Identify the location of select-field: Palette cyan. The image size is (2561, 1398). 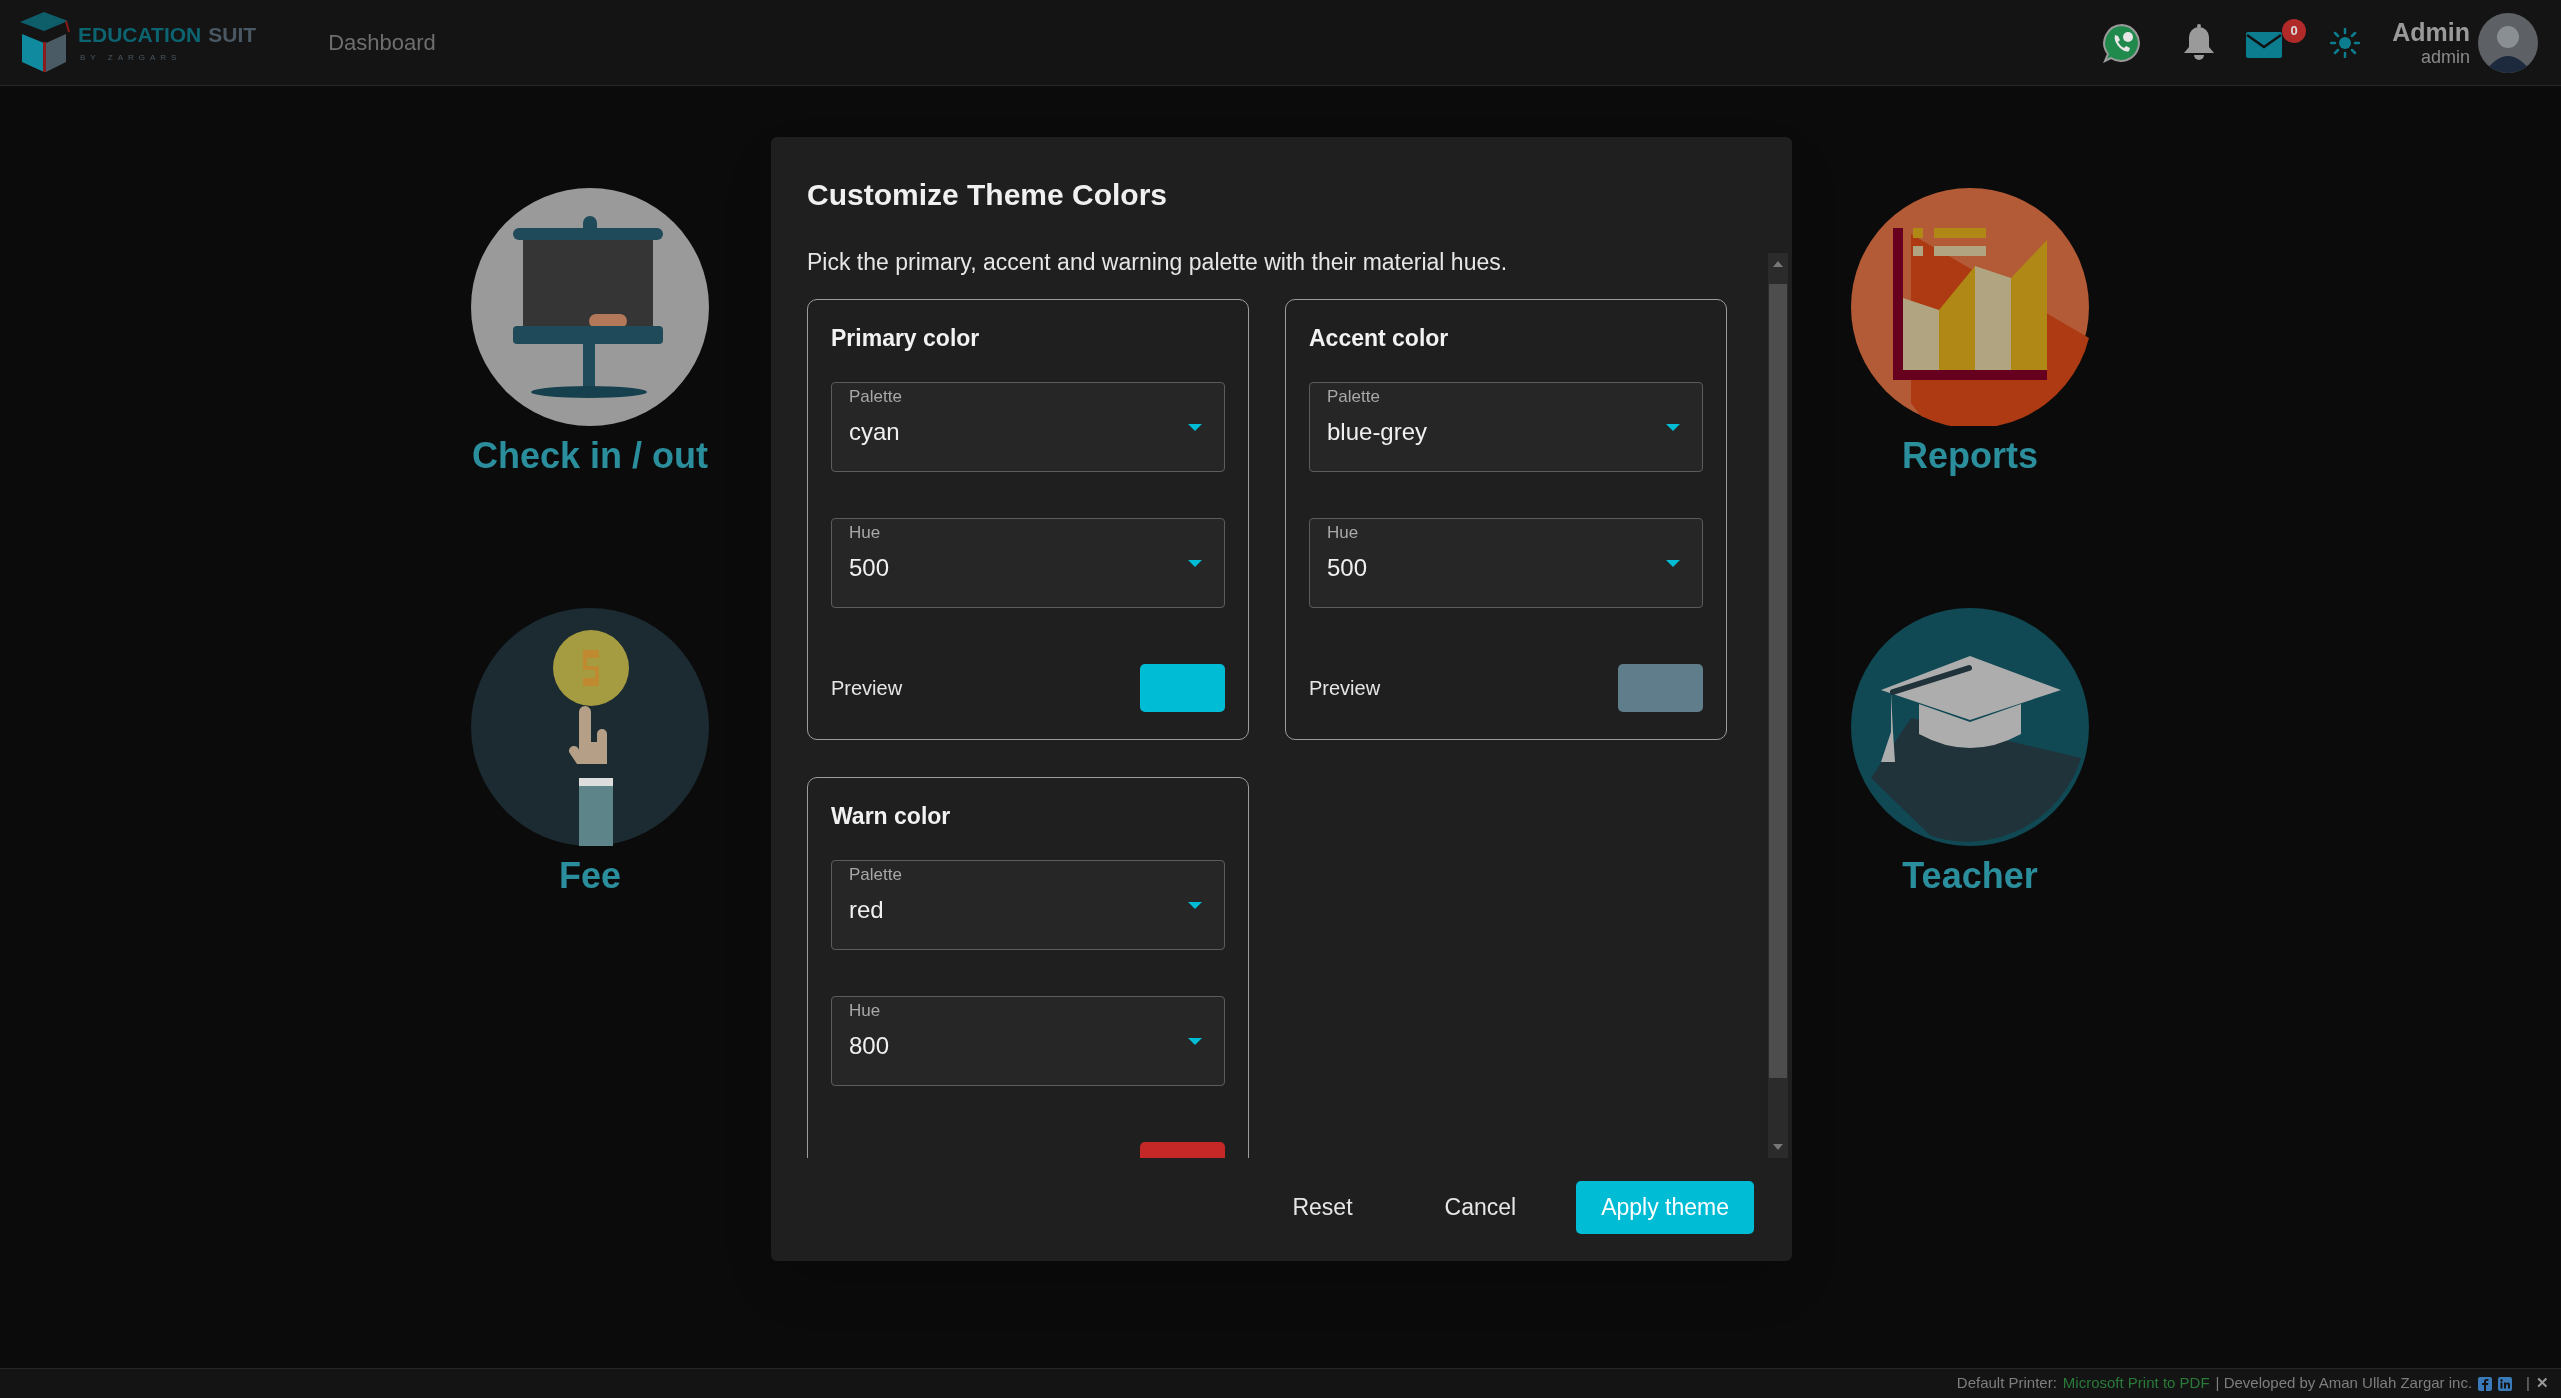
(1028, 427).